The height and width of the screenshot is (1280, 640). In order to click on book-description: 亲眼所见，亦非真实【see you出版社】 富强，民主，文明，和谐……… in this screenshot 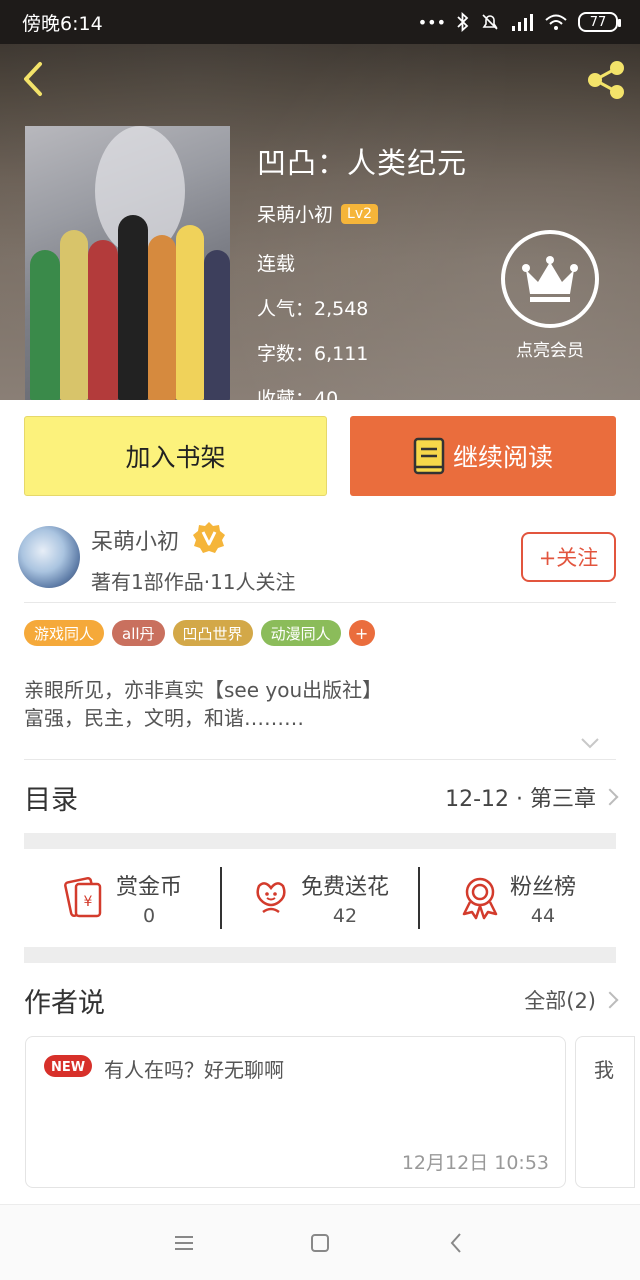, I will do `click(319, 704)`.